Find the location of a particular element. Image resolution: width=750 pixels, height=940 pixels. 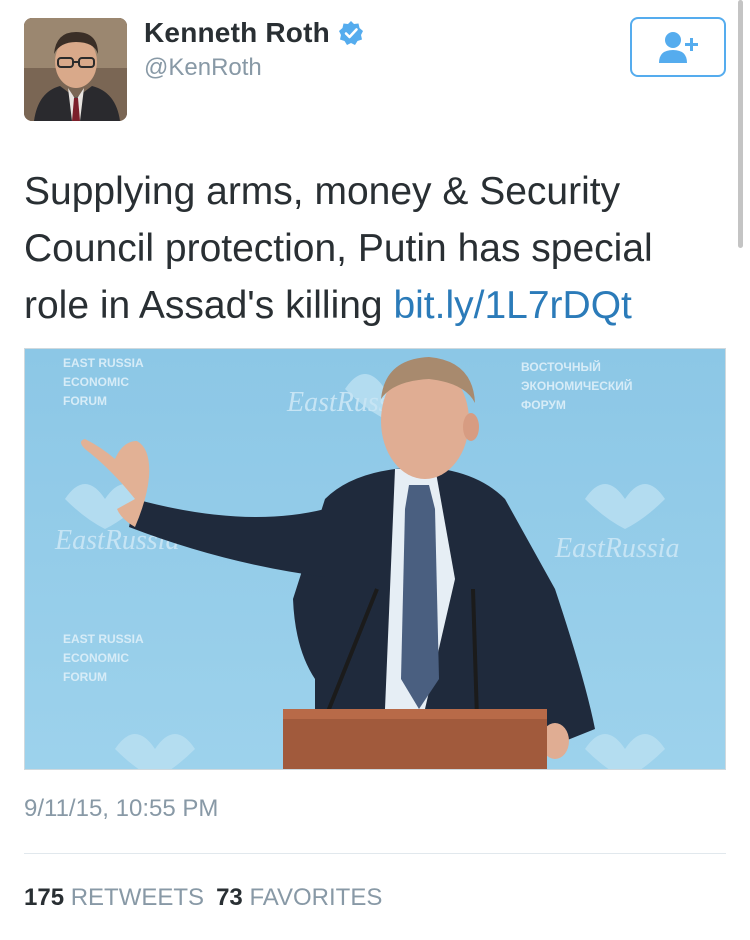

backdrop-text-en-5: ECONOMIC is located at coordinates (96, 658).